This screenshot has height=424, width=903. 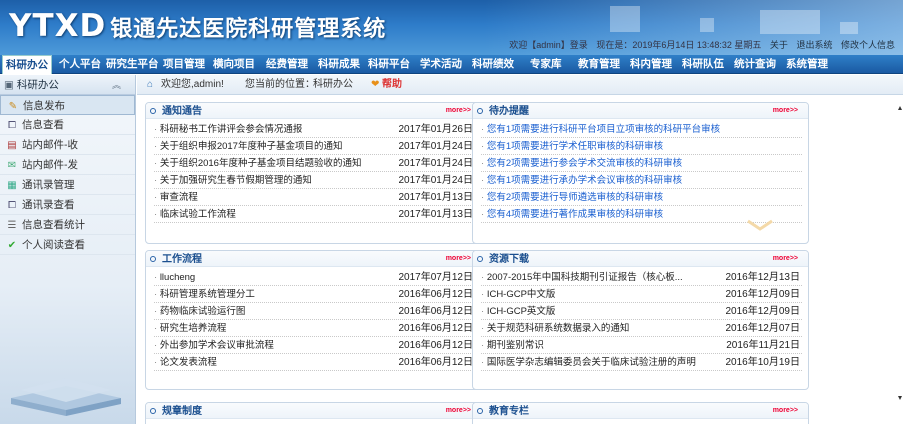 What do you see at coordinates (755, 64) in the screenshot?
I see `nav-item-statistics: 统计查询` at bounding box center [755, 64].